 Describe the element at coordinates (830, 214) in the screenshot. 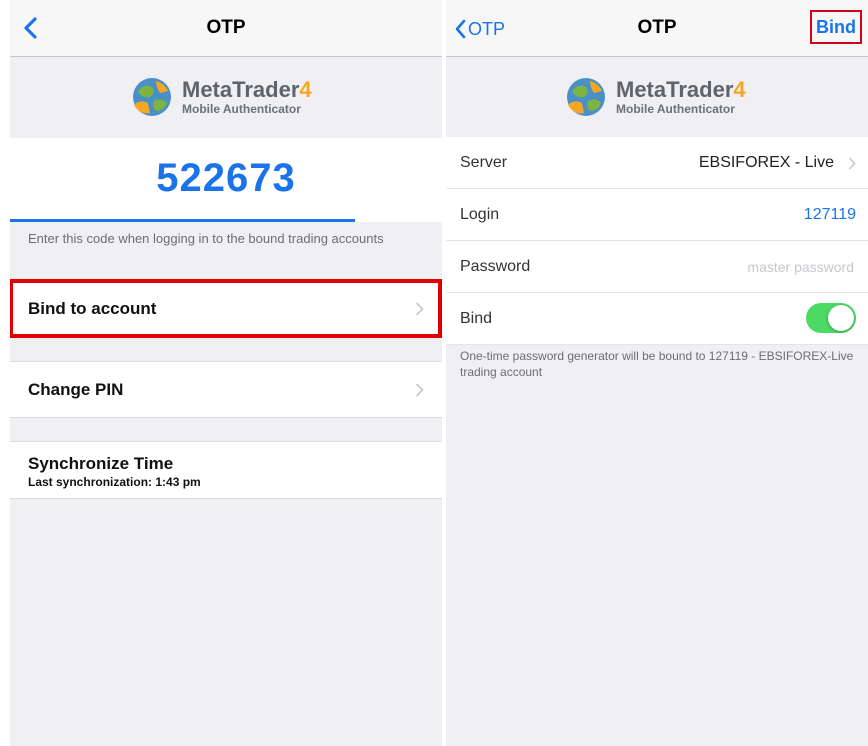

I see `login-value: 127119` at that location.